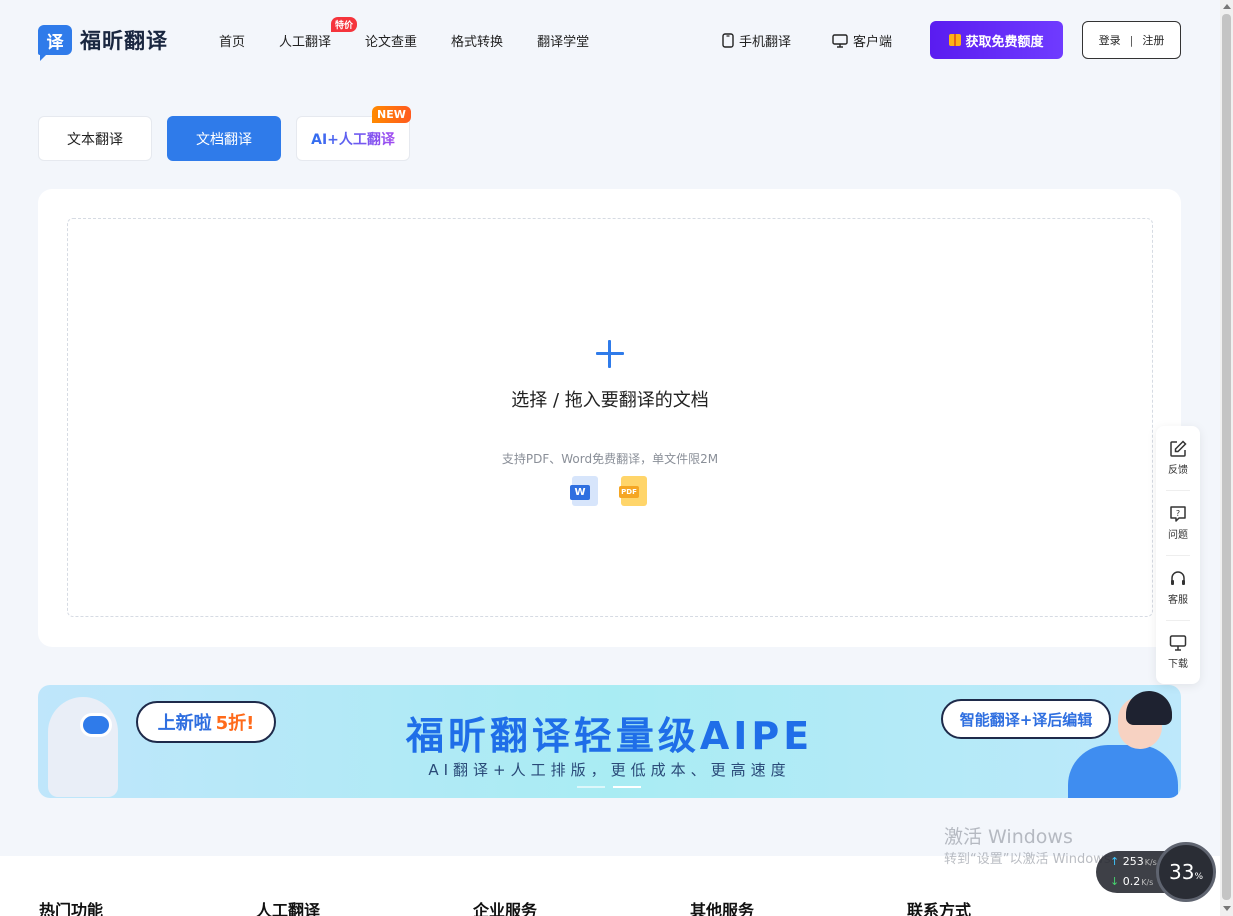 The height and width of the screenshot is (916, 1233). What do you see at coordinates (124, 41) in the screenshot?
I see `logo-text: 福昕翻译` at bounding box center [124, 41].